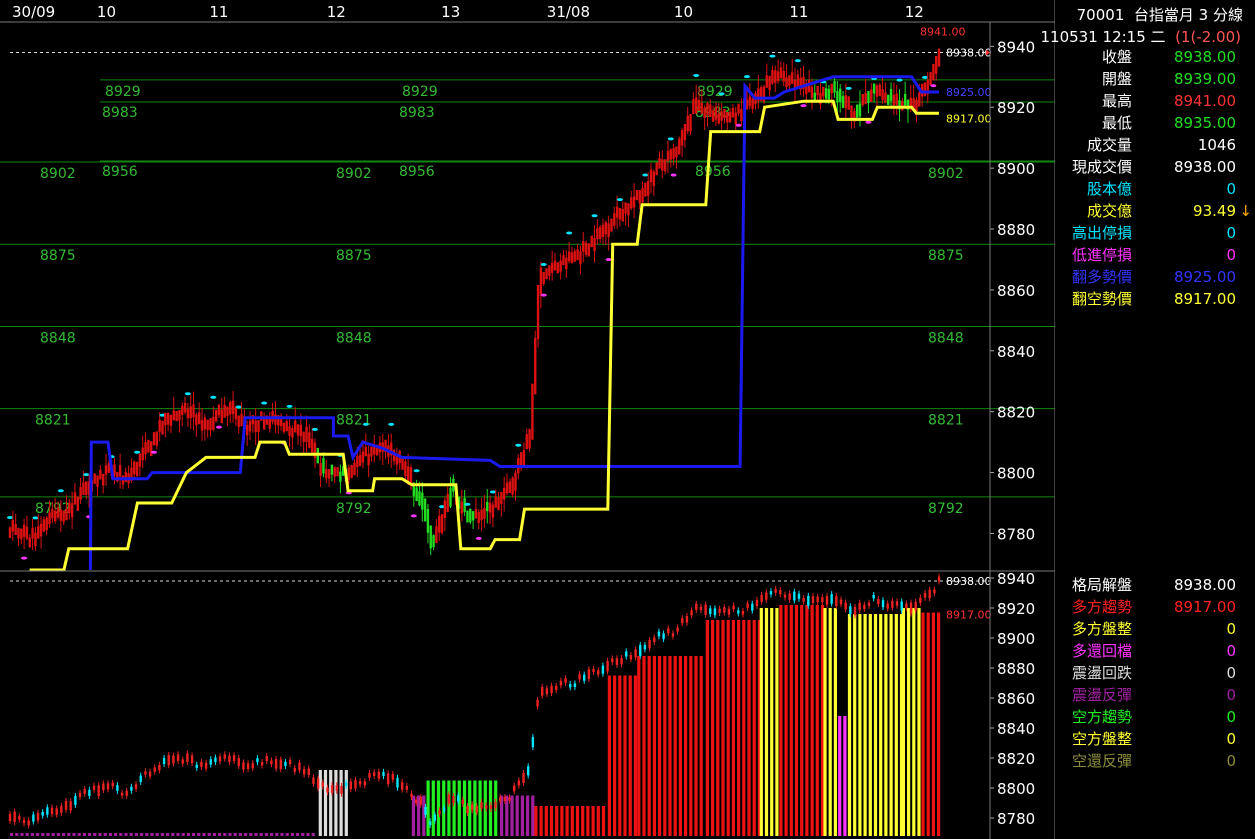 The width and height of the screenshot is (1255, 839). What do you see at coordinates (914, 12) in the screenshot?
I see `time-axis-label: 12` at bounding box center [914, 12].